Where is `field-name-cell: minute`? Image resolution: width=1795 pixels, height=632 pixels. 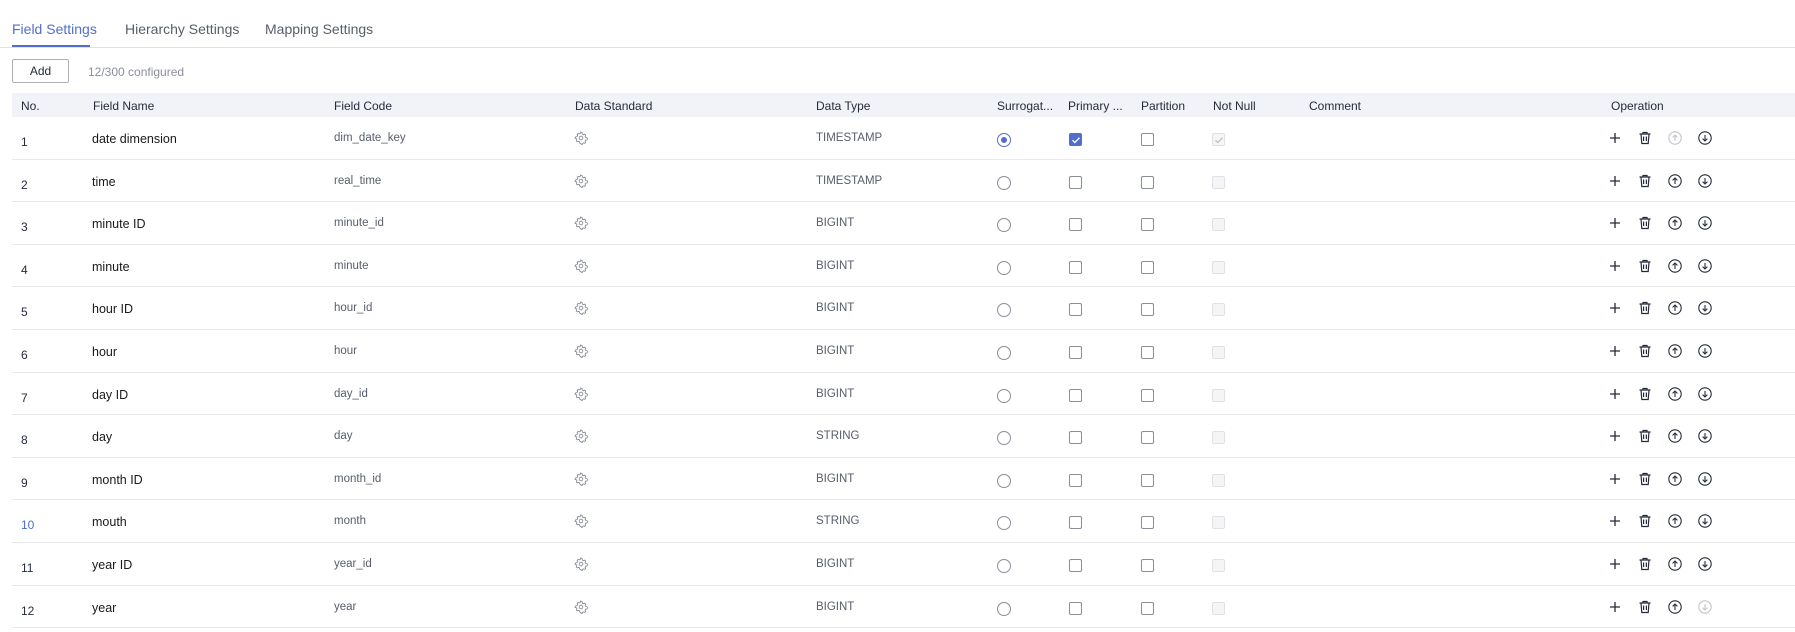
field-name-cell: minute is located at coordinates (111, 267).